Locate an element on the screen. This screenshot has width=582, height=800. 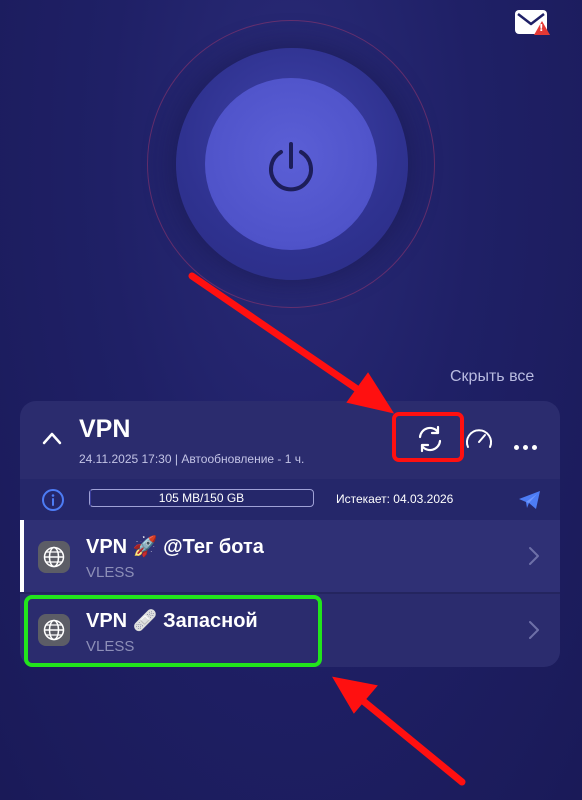
arrow-to-backup is located at coordinates (399, 731).